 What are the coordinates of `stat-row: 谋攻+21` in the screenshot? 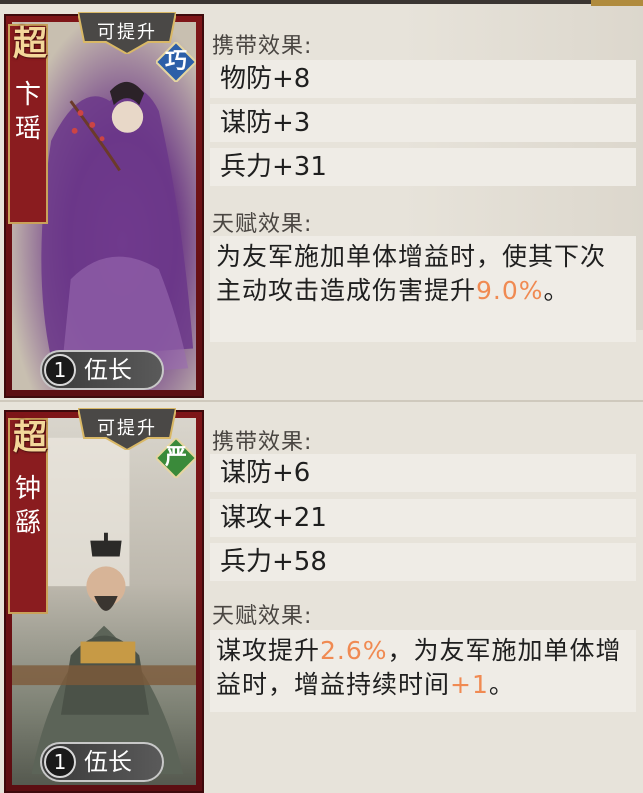 It's located at (423, 518).